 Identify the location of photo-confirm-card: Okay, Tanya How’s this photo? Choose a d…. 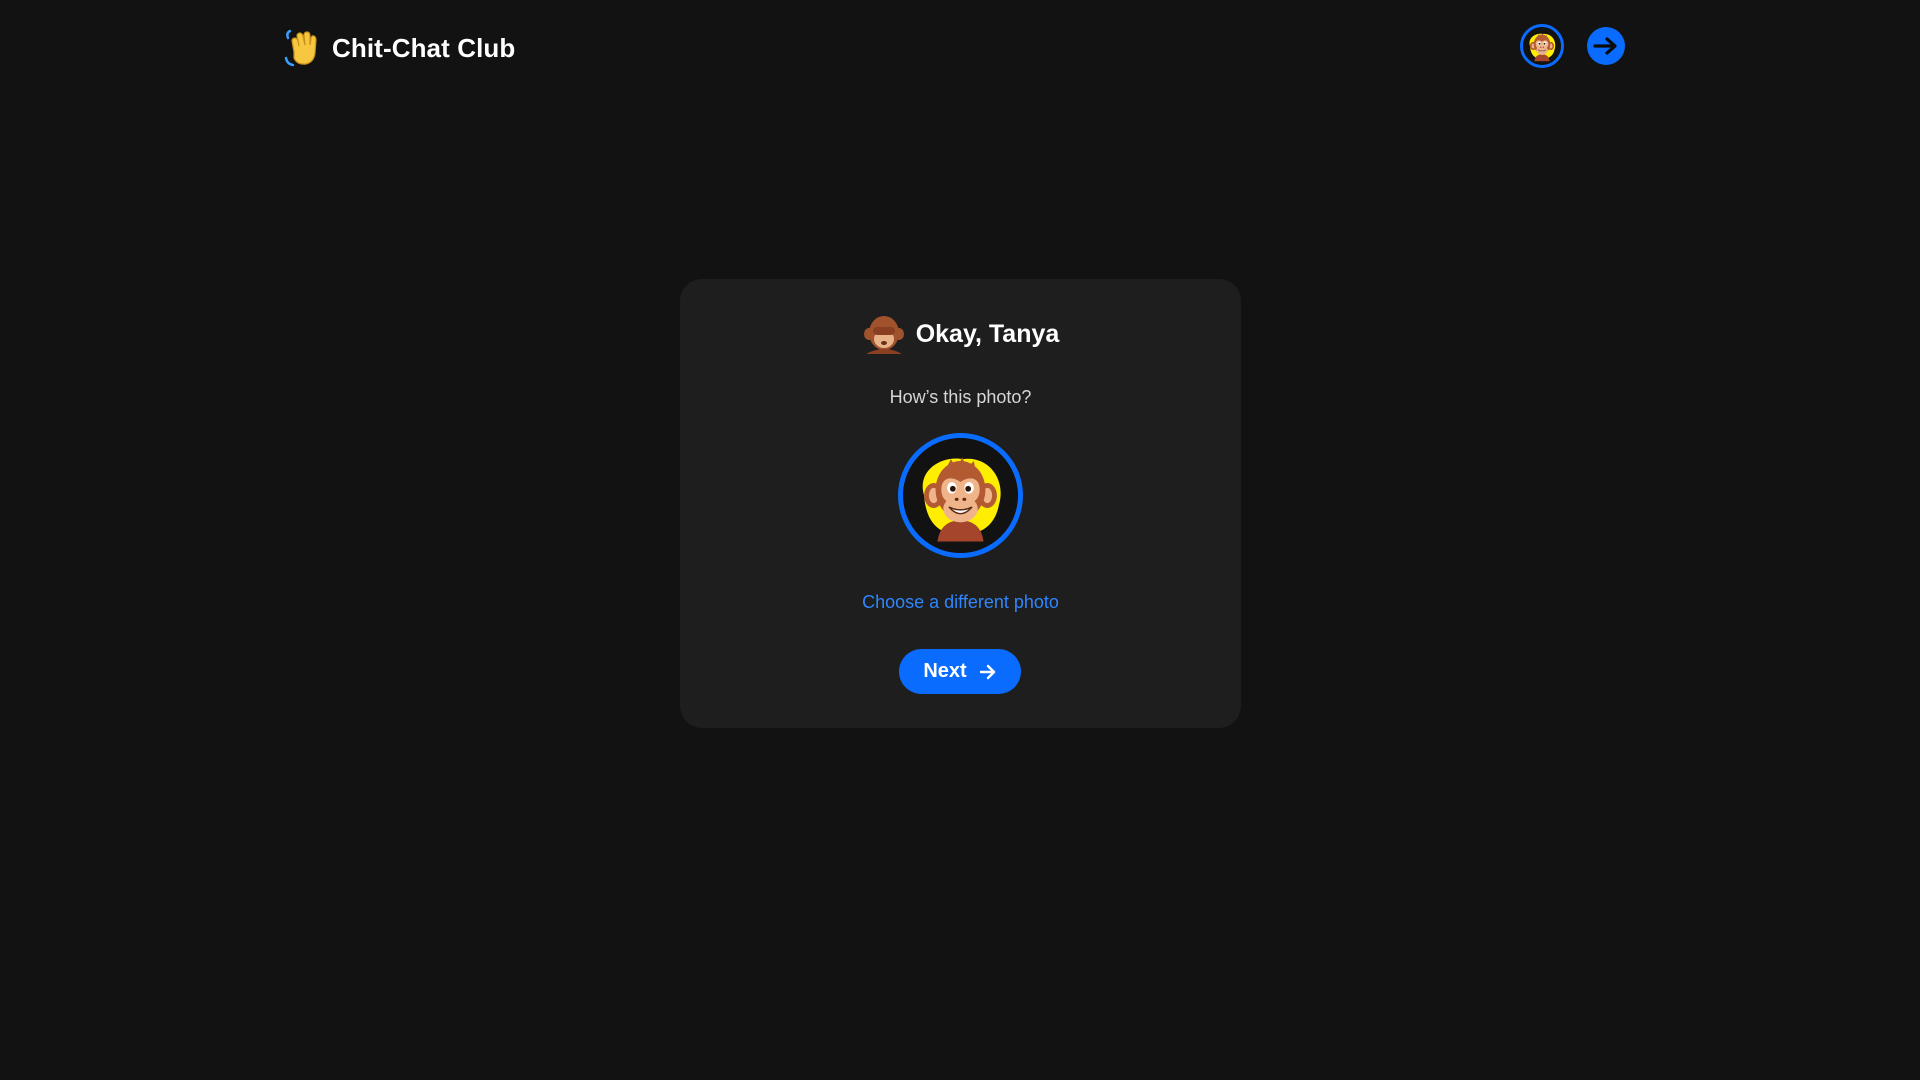
(960, 503).